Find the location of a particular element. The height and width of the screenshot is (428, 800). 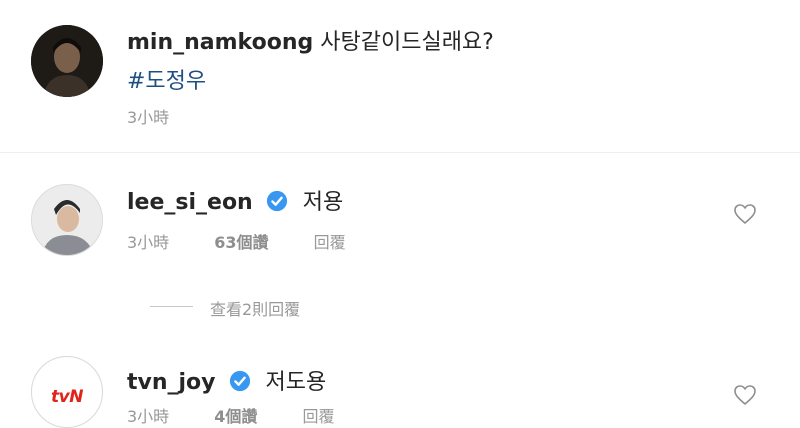

comment-username: lee_si_eon is located at coordinates (190, 202).